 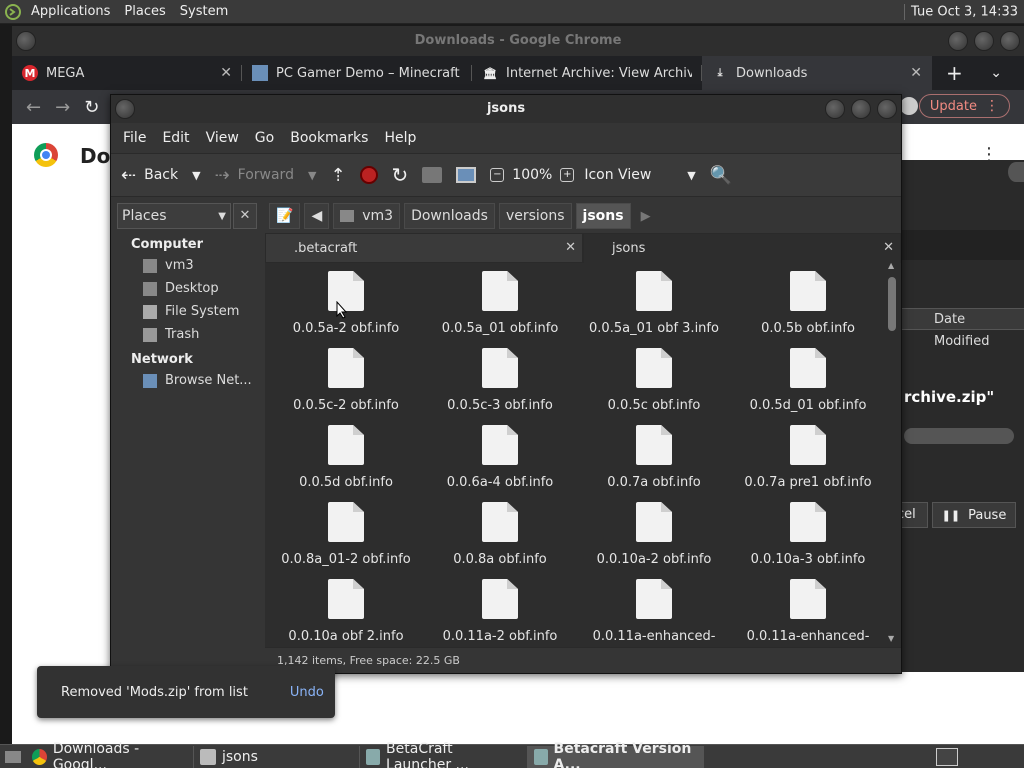 I want to click on fm-tabs: .betacraft ✕ jsons ✕, so click(x=583, y=248).